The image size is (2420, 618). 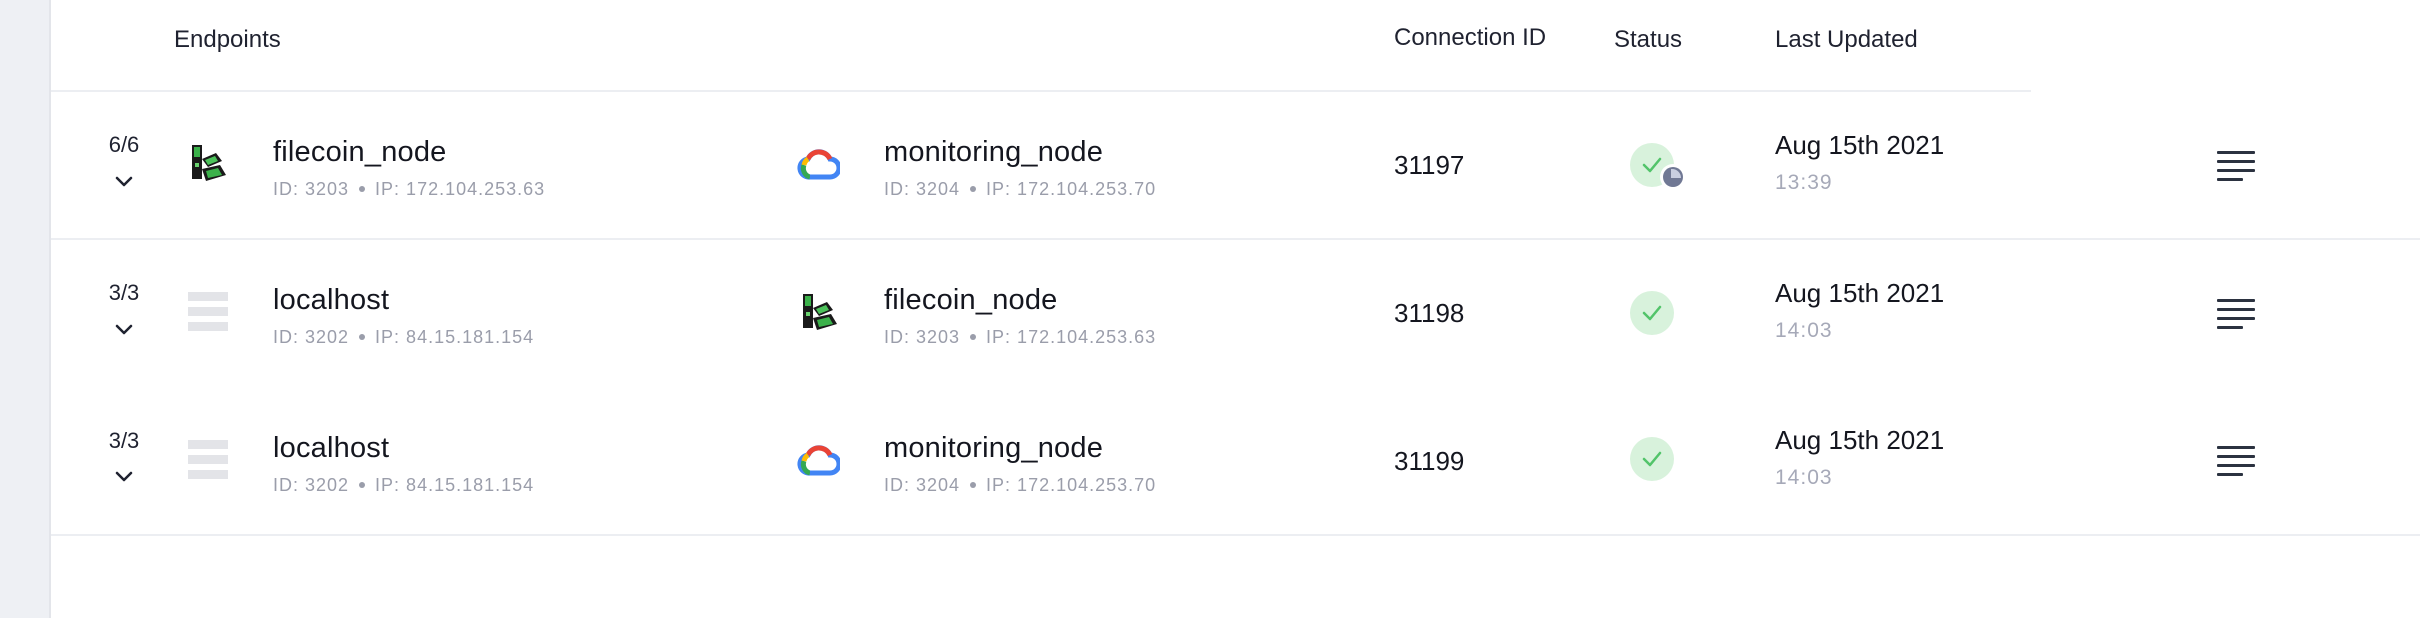 I want to click on header-divider, so click(x=1041, y=91).